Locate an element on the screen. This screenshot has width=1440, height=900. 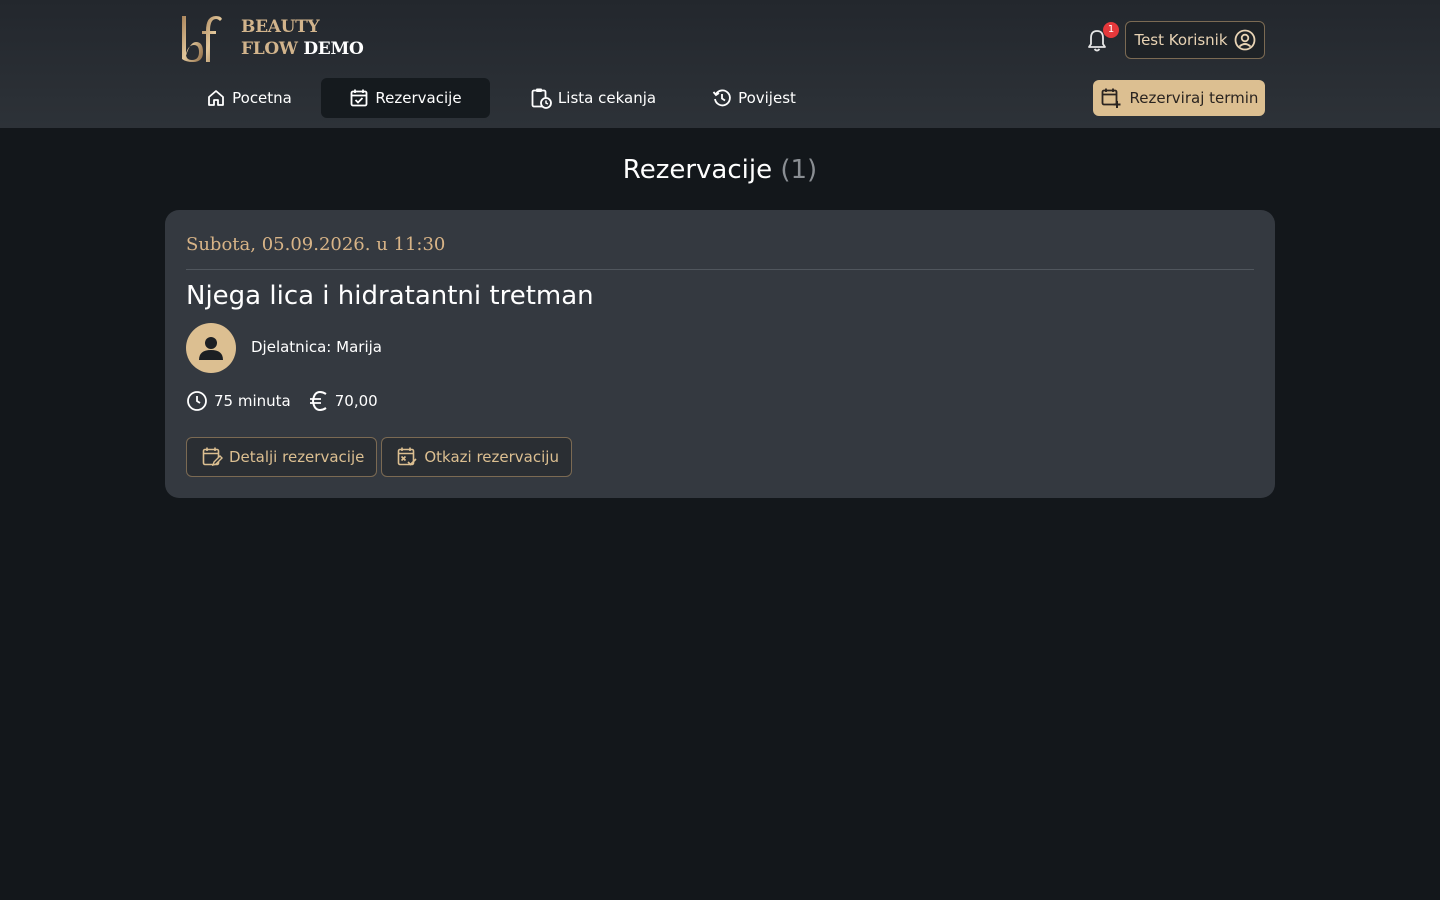
duration-item: 75 minuta is located at coordinates (238, 401).